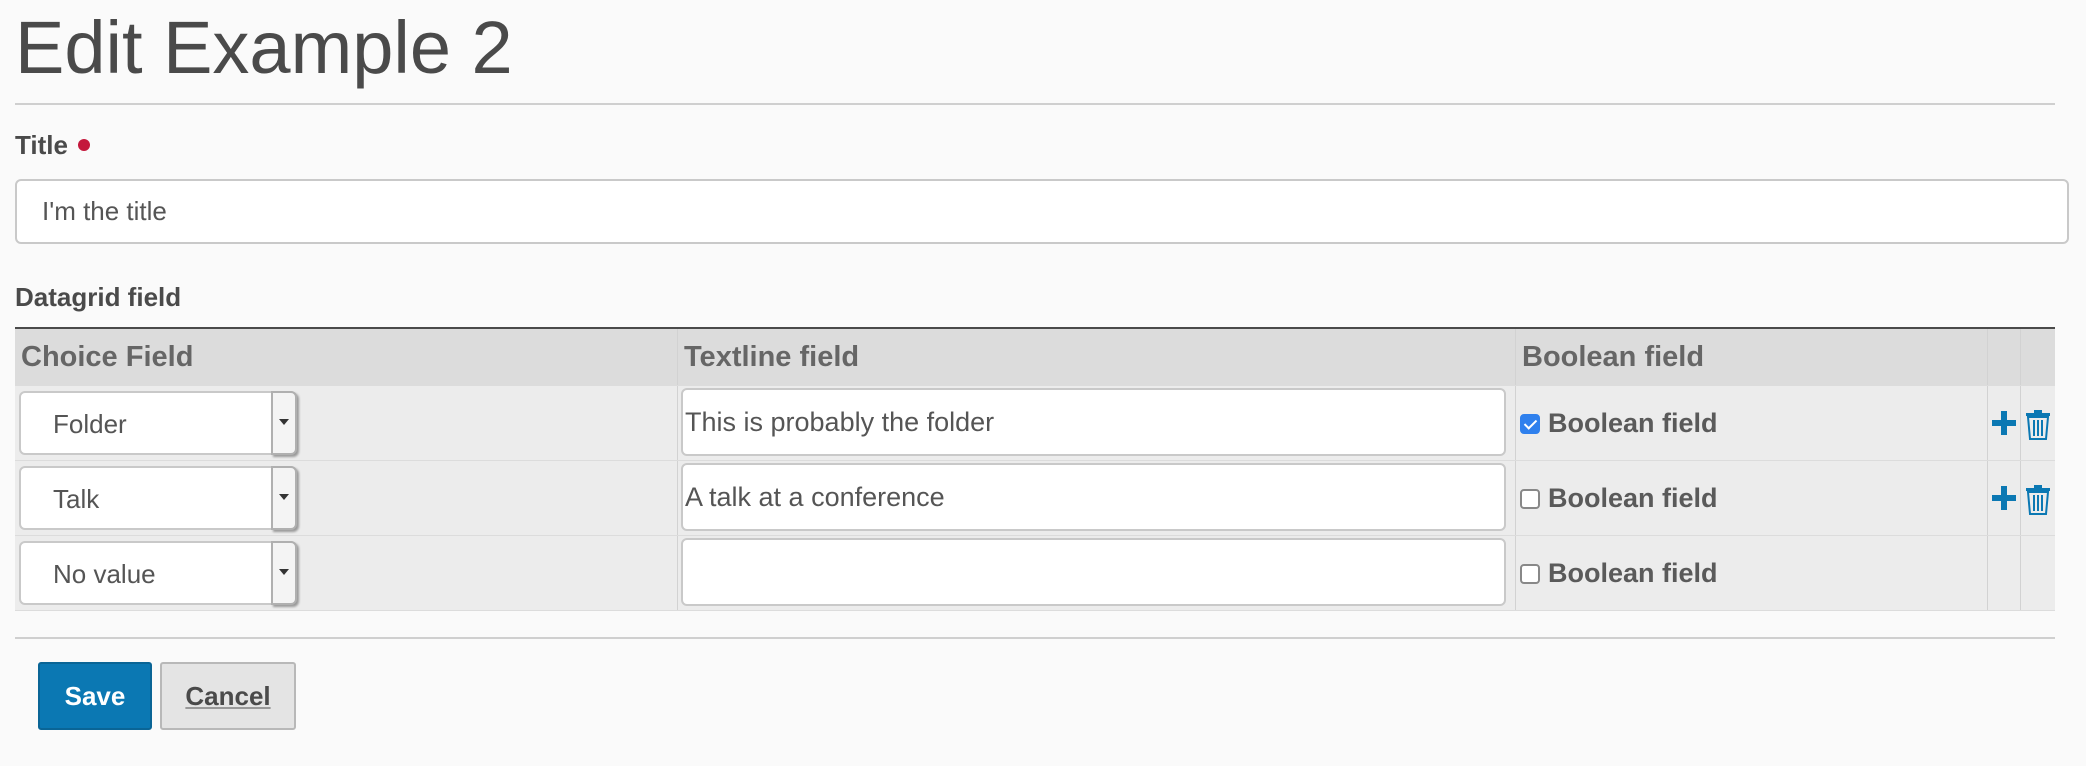  Describe the element at coordinates (1042, 211) in the screenshot. I see `title-input` at that location.